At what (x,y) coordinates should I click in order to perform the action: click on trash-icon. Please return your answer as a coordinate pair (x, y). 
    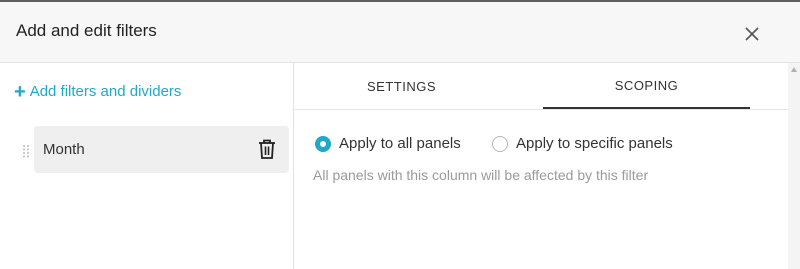
    Looking at the image, I should click on (267, 149).